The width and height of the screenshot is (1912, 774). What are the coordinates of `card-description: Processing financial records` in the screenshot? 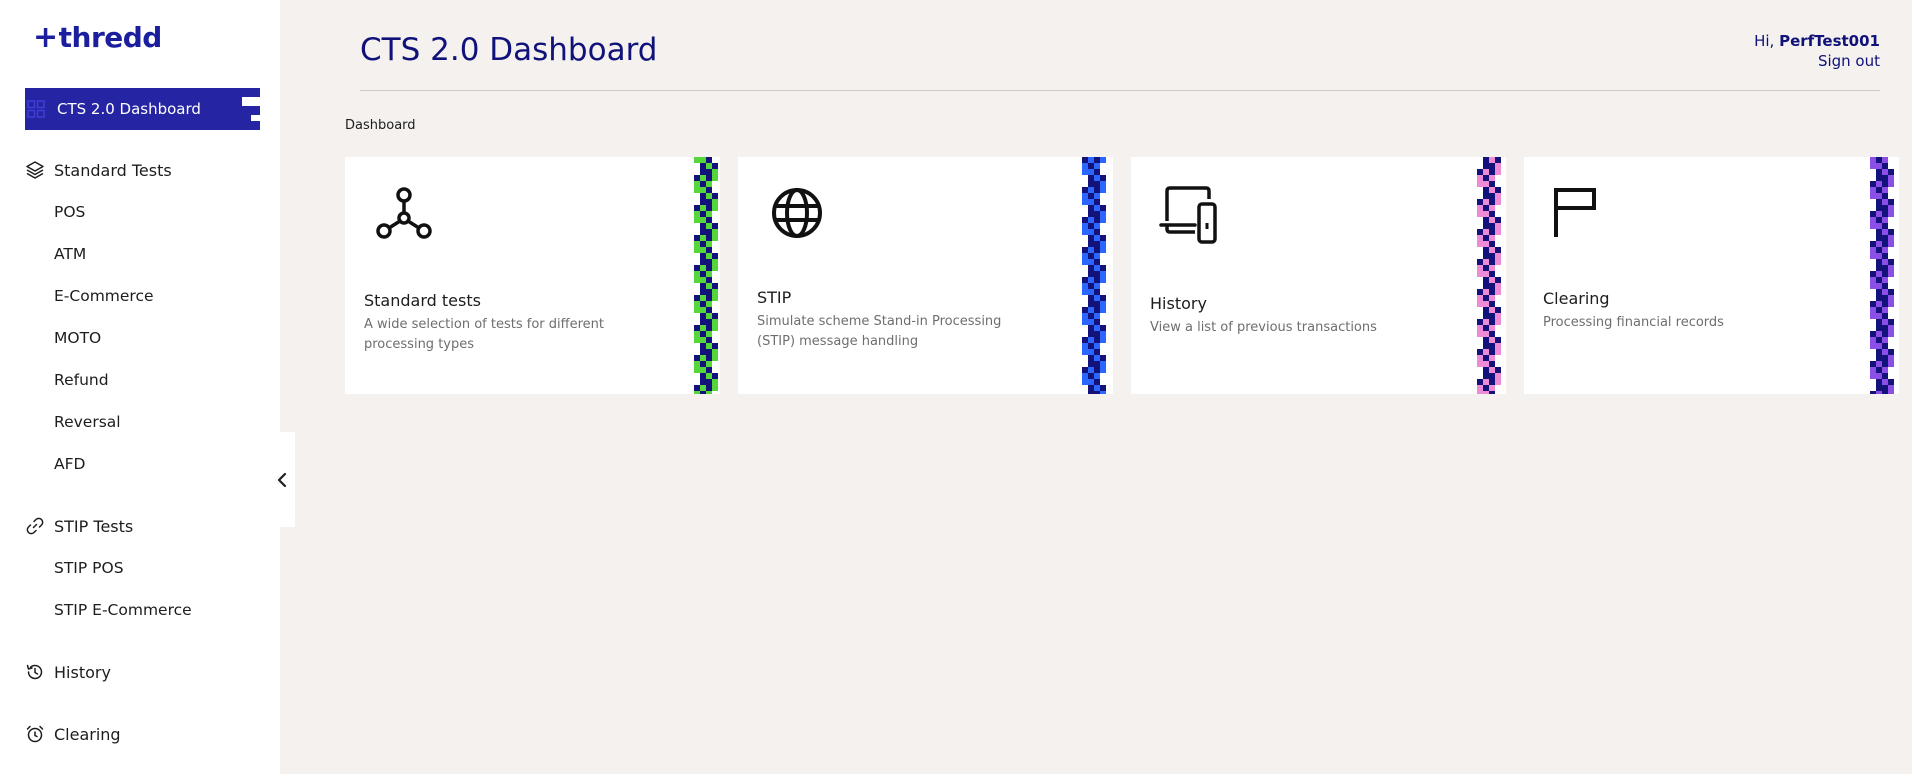 It's located at (1633, 322).